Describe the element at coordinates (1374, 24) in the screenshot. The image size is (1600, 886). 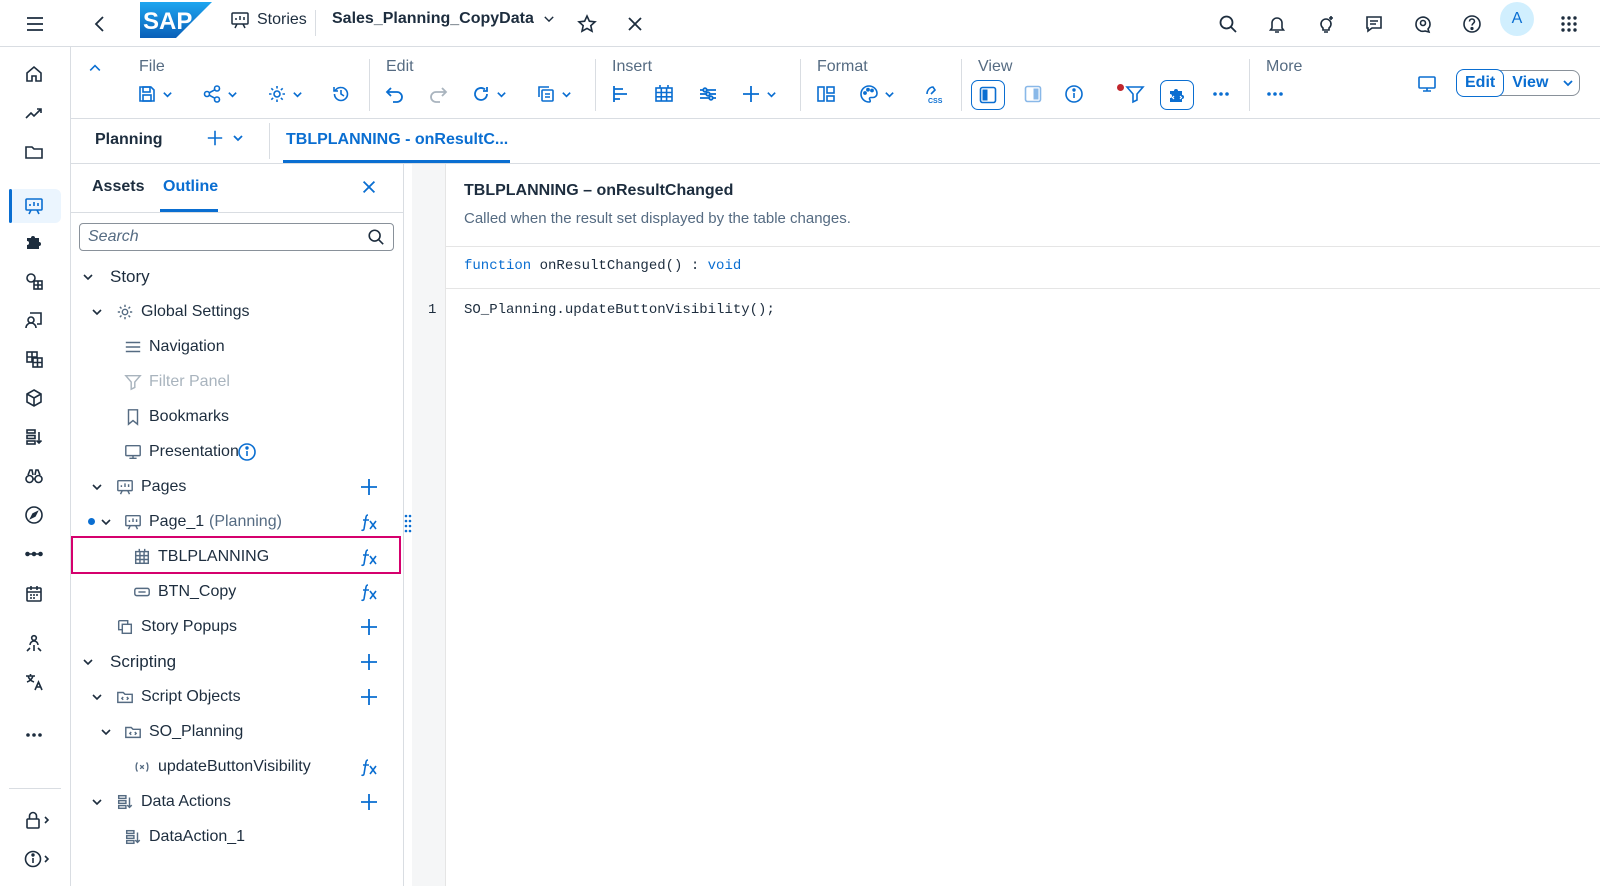
I see `comments-icon` at that location.